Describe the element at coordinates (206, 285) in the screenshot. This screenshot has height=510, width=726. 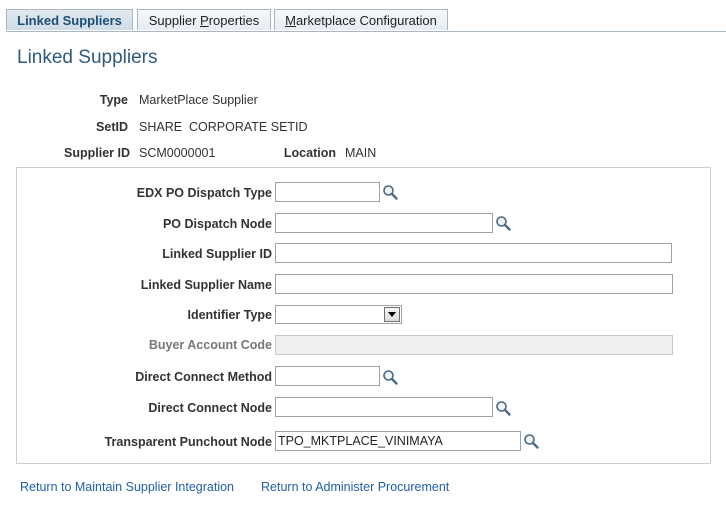
I see `linked-supplier-name-label: Linked Supplier Name` at that location.